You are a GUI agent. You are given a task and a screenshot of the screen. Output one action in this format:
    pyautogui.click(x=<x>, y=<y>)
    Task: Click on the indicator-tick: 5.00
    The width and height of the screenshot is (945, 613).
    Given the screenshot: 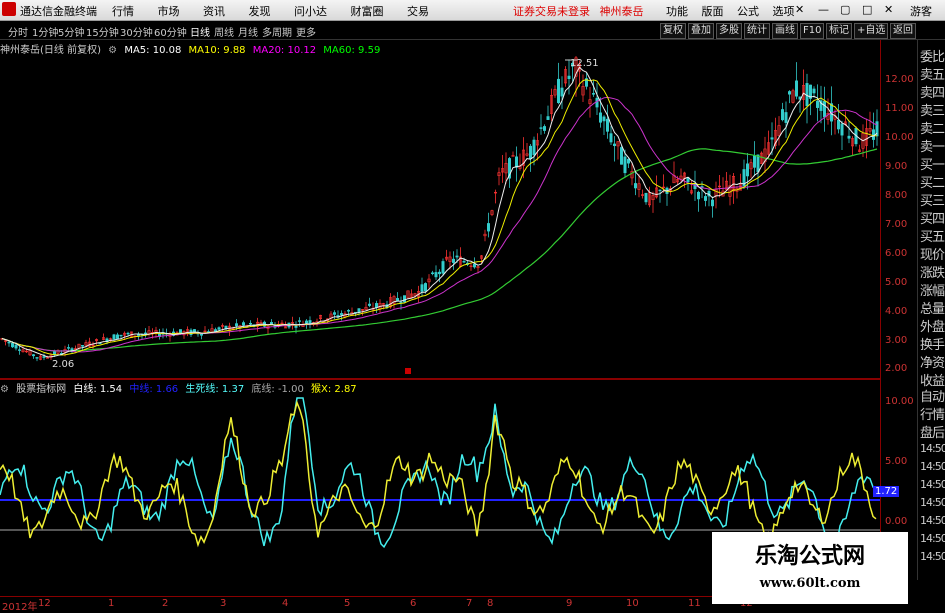 What is the action you would take?
    pyautogui.click(x=896, y=461)
    